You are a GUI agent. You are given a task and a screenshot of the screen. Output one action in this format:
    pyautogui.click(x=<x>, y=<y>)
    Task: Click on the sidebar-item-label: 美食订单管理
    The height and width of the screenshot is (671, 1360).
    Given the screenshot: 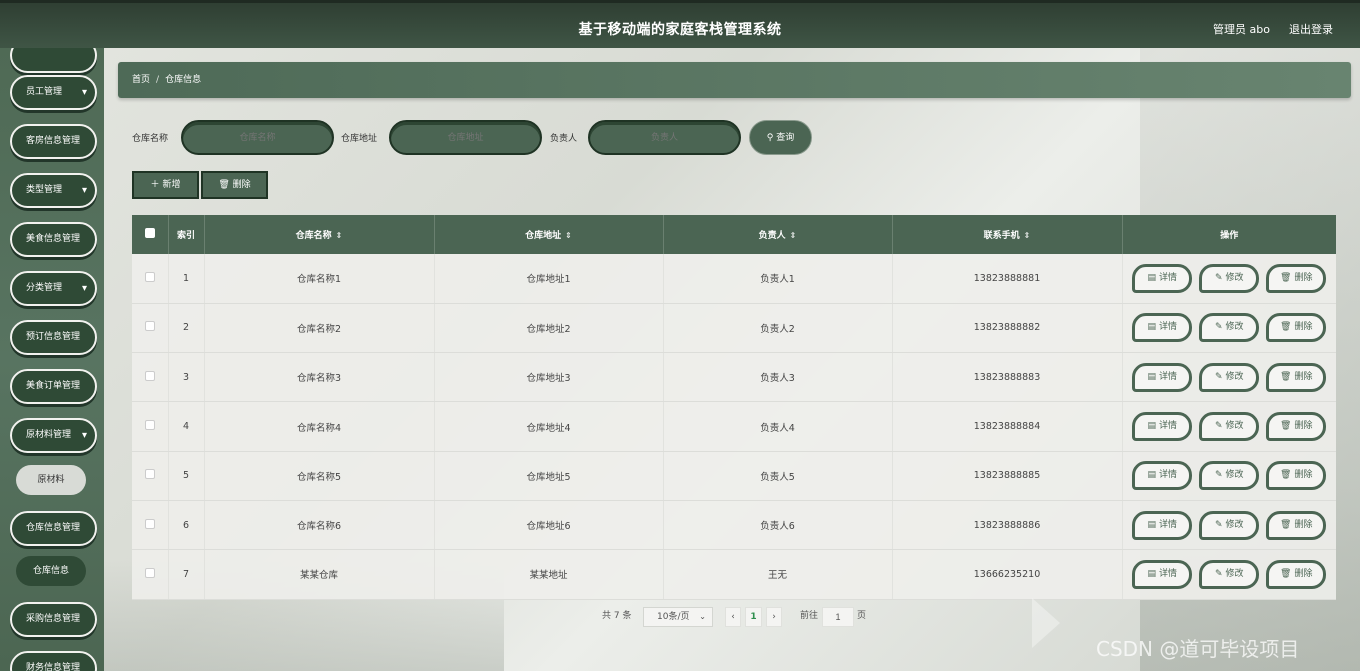 What is the action you would take?
    pyautogui.click(x=53, y=386)
    